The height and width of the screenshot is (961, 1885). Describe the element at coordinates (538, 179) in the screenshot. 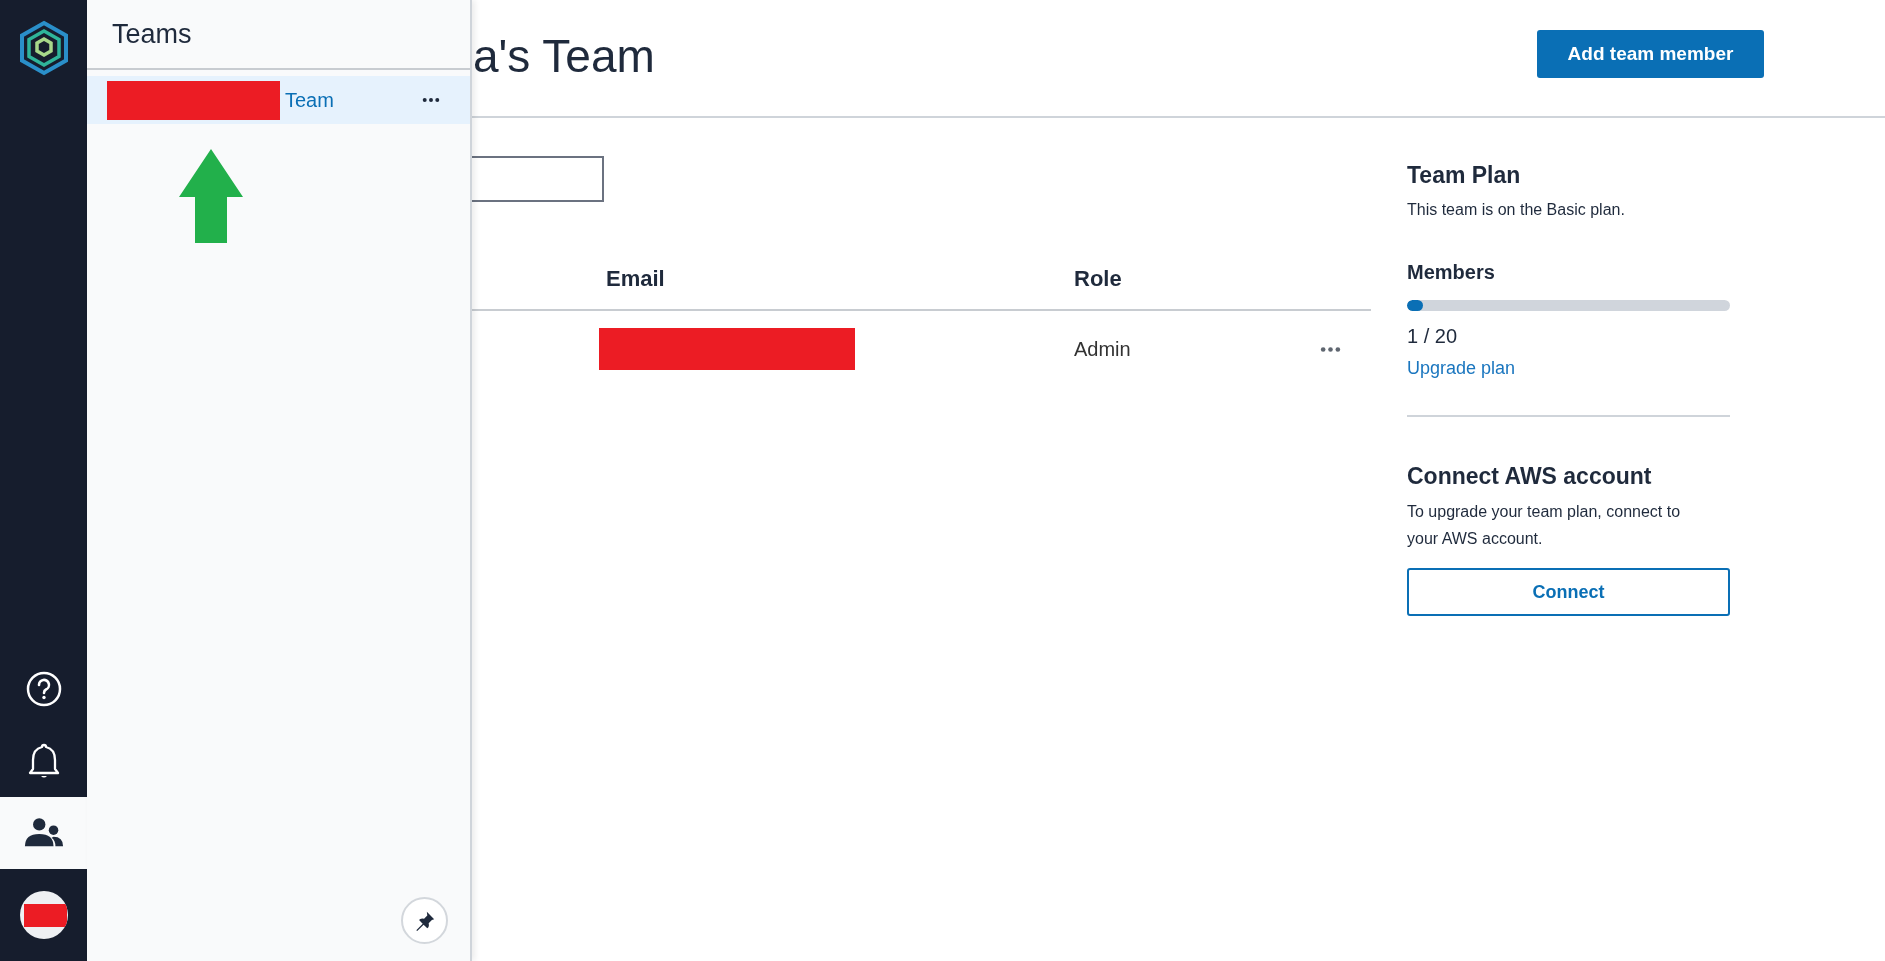

I see `search-field` at that location.